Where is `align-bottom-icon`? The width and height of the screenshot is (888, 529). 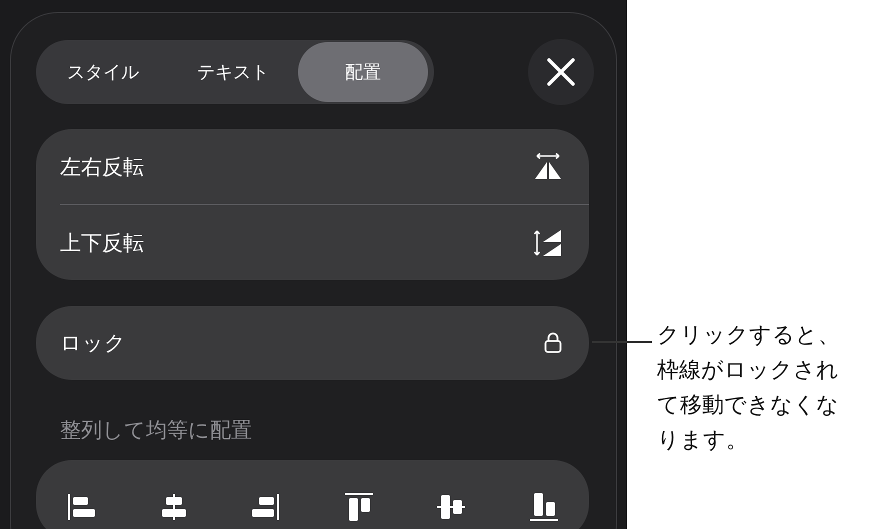
align-bottom-icon is located at coordinates (543, 507).